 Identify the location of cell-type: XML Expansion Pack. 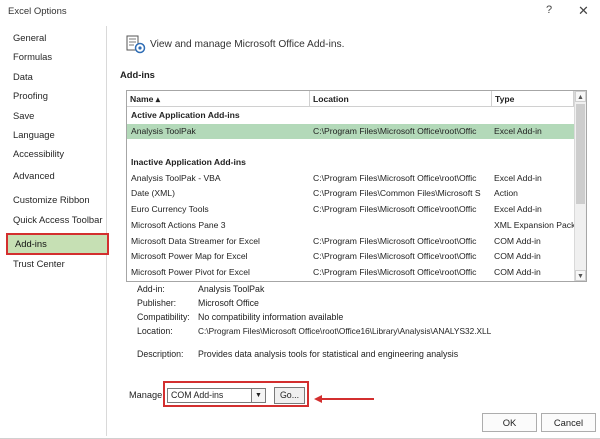
(534, 224).